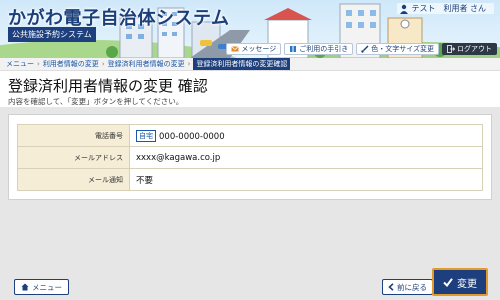 This screenshot has width=500, height=300. I want to click on header-buttons: メッセージ ご利用の手引き 色・文字サイズ変更 ログアウト, so click(361, 49).